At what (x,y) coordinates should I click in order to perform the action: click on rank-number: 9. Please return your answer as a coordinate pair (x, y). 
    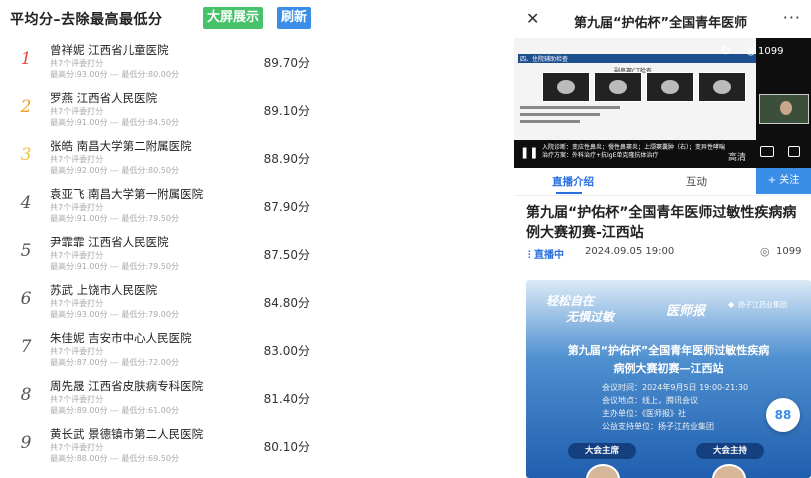
    Looking at the image, I should click on (26, 443).